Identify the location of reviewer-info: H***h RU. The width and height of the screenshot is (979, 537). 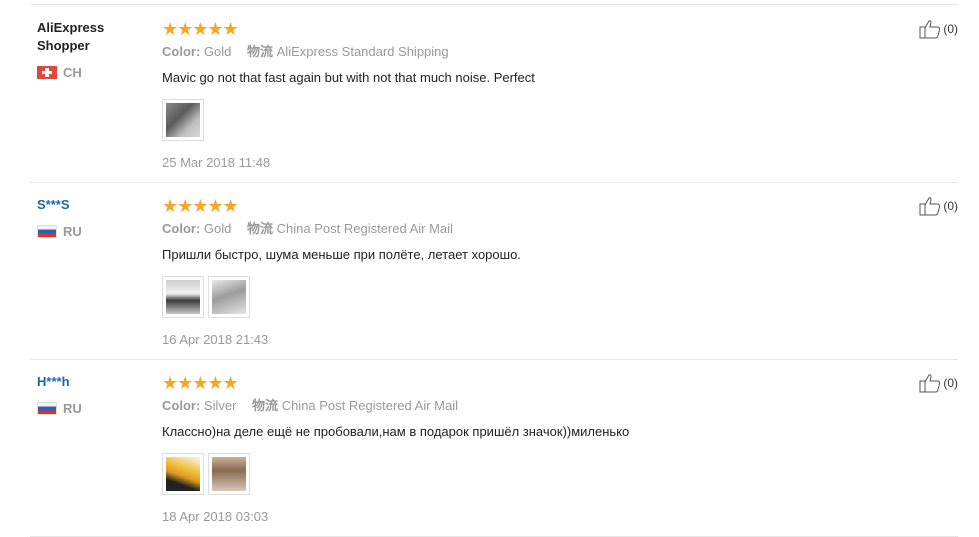
(92, 394).